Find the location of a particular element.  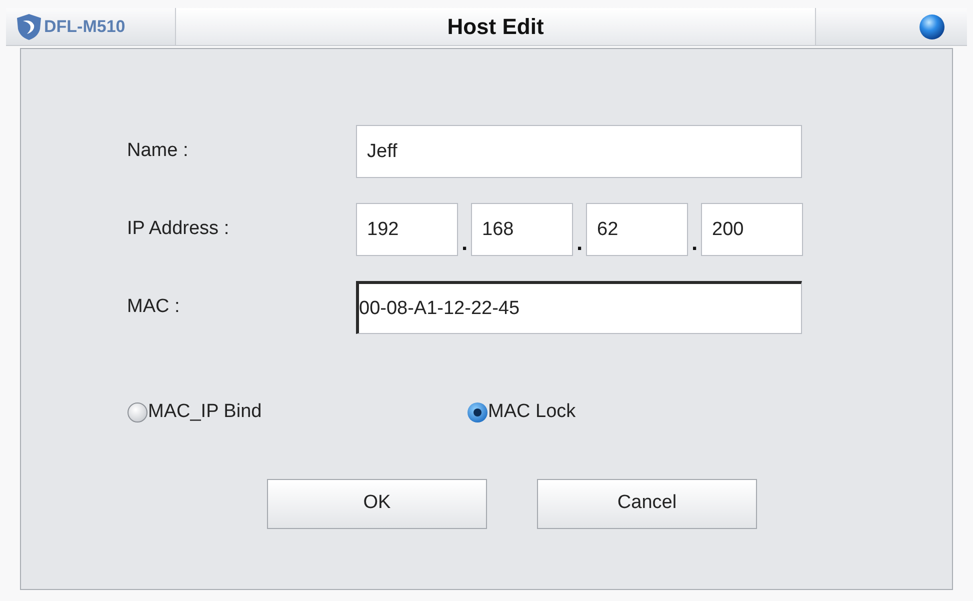

text-field: Jeff is located at coordinates (579, 151).